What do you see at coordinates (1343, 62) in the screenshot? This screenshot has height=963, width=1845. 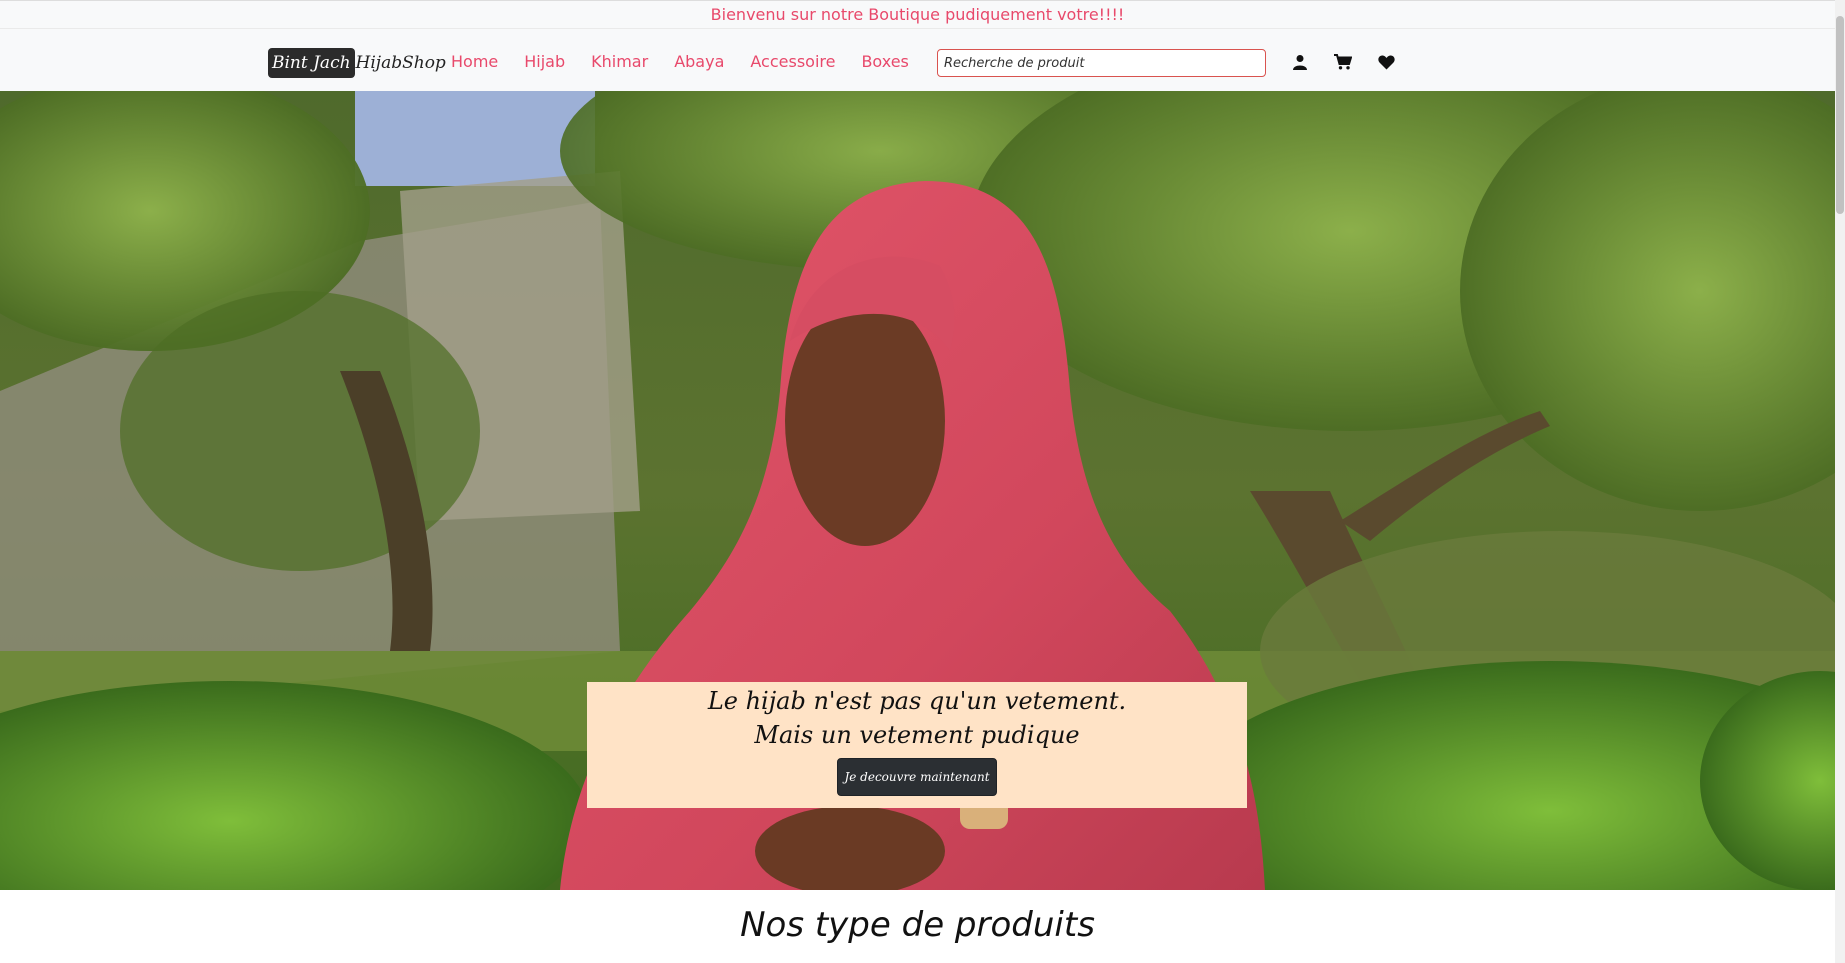 I see `cart-icon` at bounding box center [1343, 62].